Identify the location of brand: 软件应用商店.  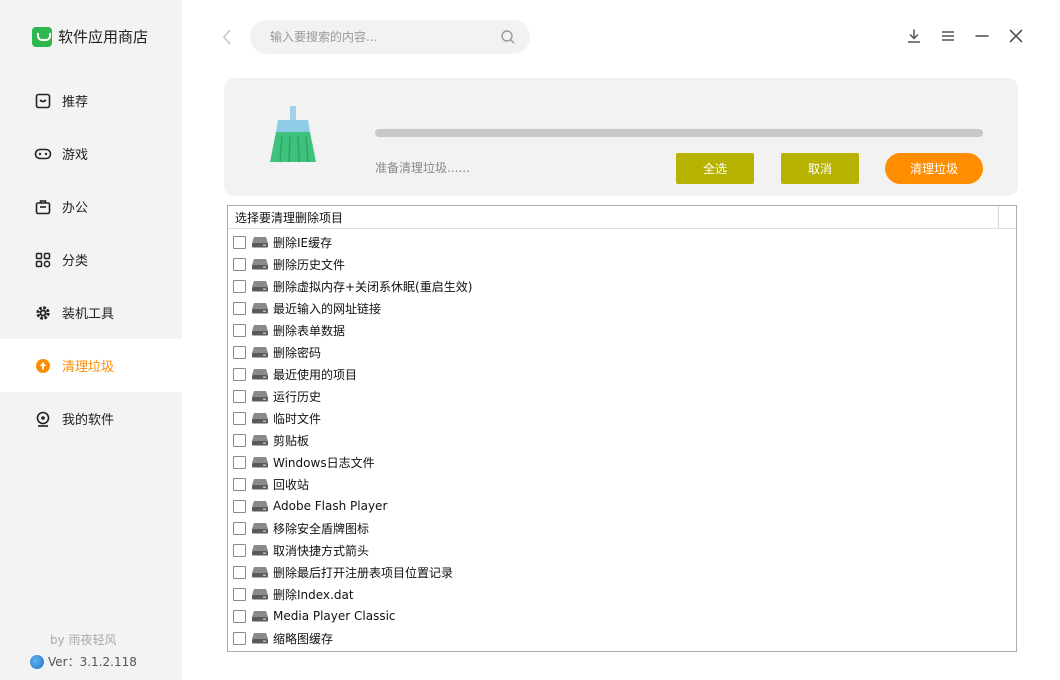
(90, 36).